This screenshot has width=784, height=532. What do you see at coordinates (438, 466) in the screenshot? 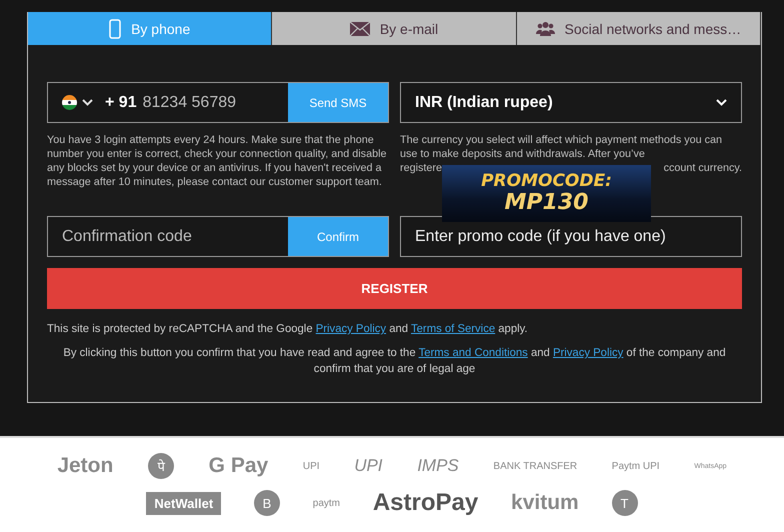
I see `payment-logo: IMPS` at bounding box center [438, 466].